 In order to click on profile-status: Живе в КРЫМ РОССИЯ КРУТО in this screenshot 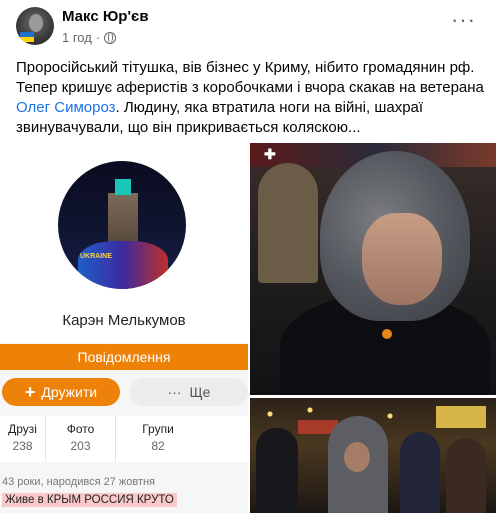, I will do `click(89, 500)`.